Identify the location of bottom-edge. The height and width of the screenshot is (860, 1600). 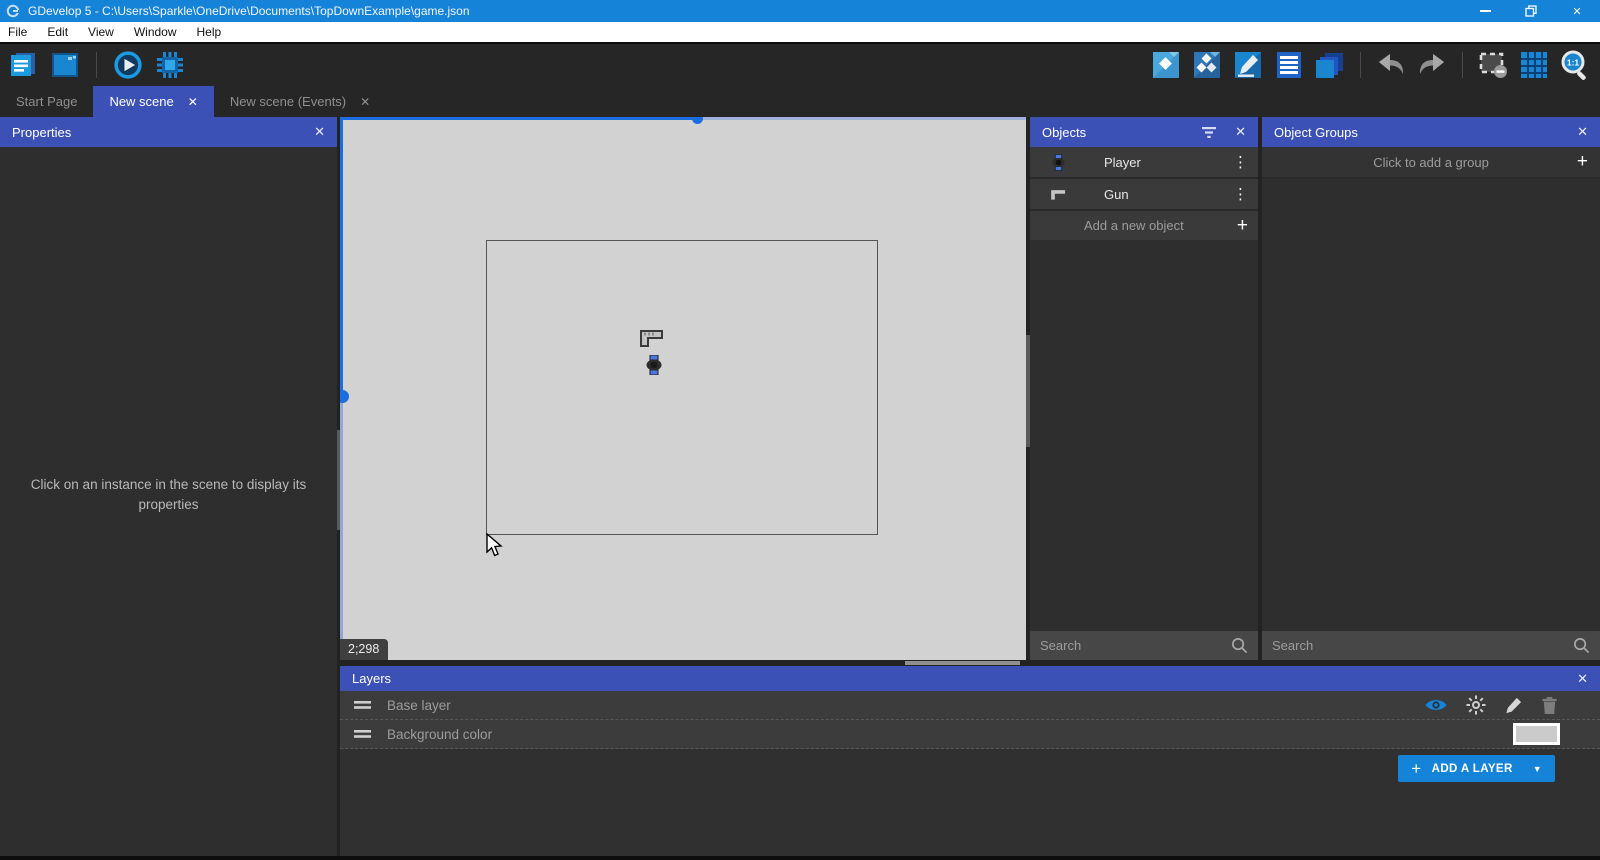
(800, 858).